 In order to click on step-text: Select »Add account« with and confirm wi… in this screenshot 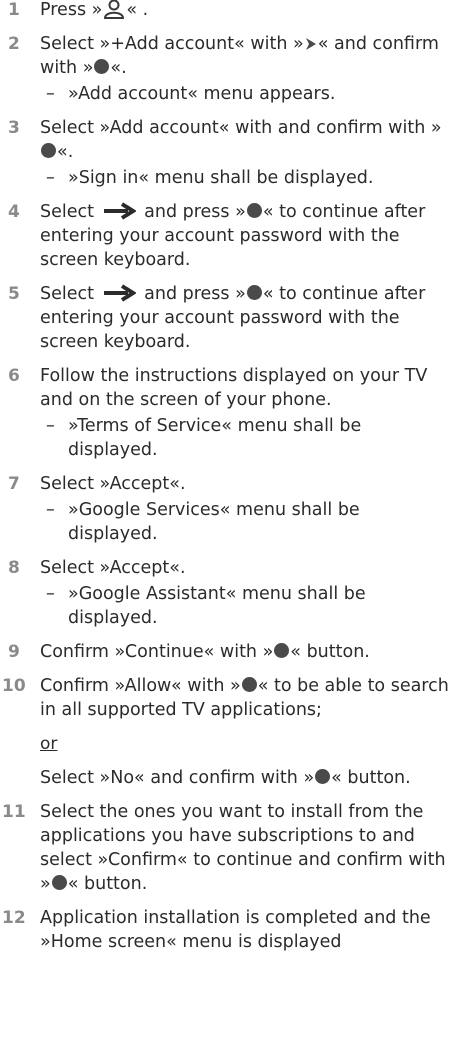, I will do `click(241, 128)`.